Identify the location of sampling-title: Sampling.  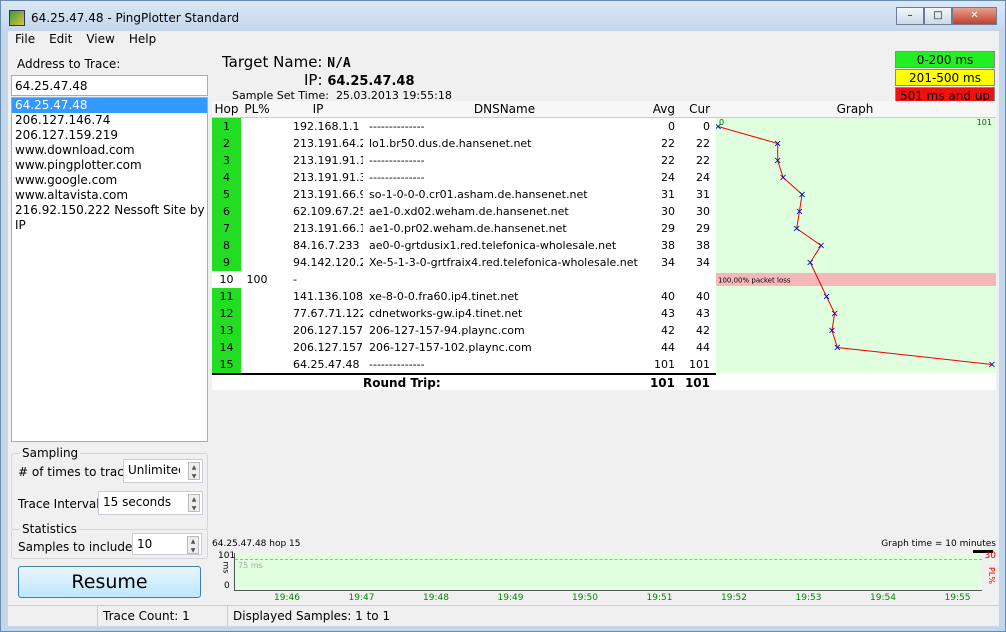
(50, 453).